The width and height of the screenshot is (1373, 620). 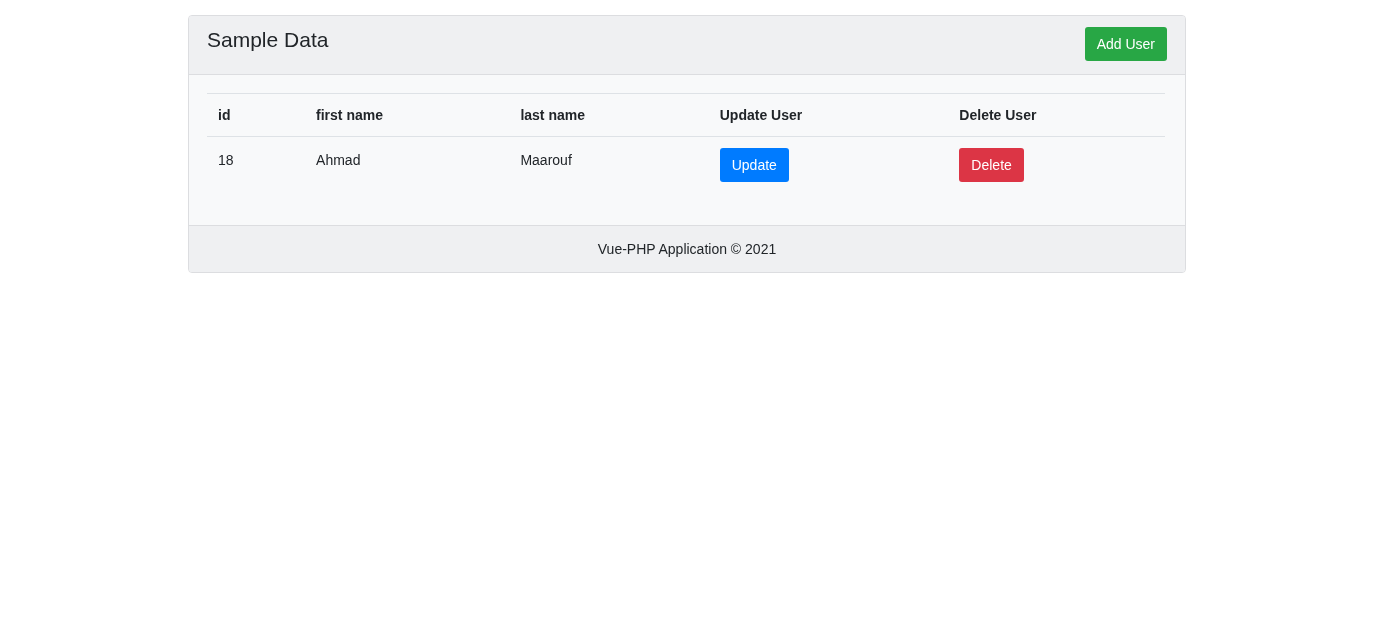 What do you see at coordinates (609, 115) in the screenshot?
I see `column-header: last name` at bounding box center [609, 115].